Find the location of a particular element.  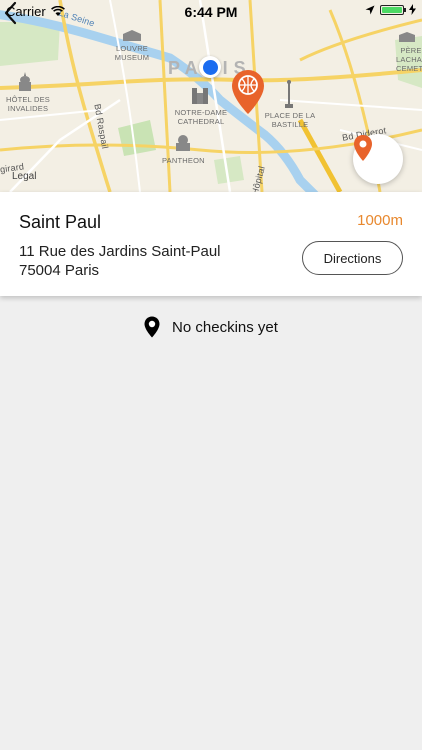

landmark-notre-dame-icon is located at coordinates (200, 96).